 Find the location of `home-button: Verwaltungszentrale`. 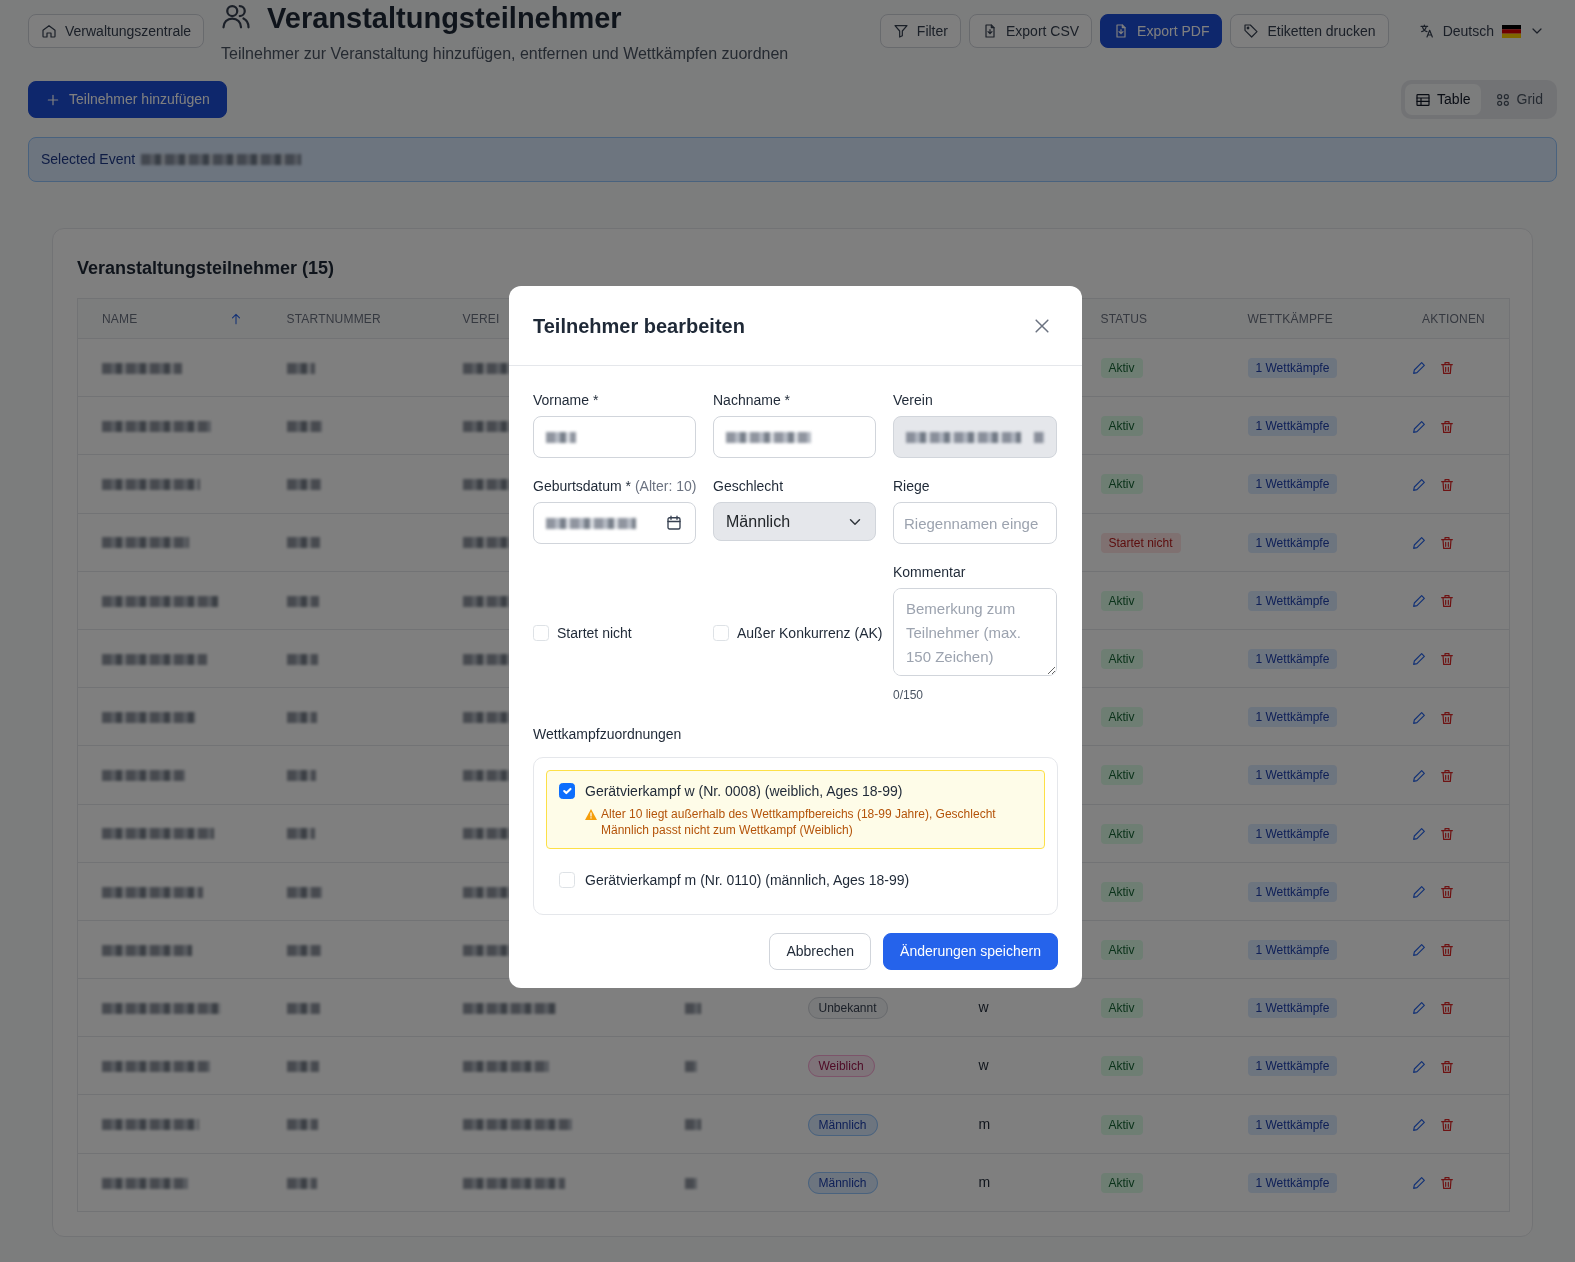

home-button: Verwaltungszentrale is located at coordinates (116, 31).